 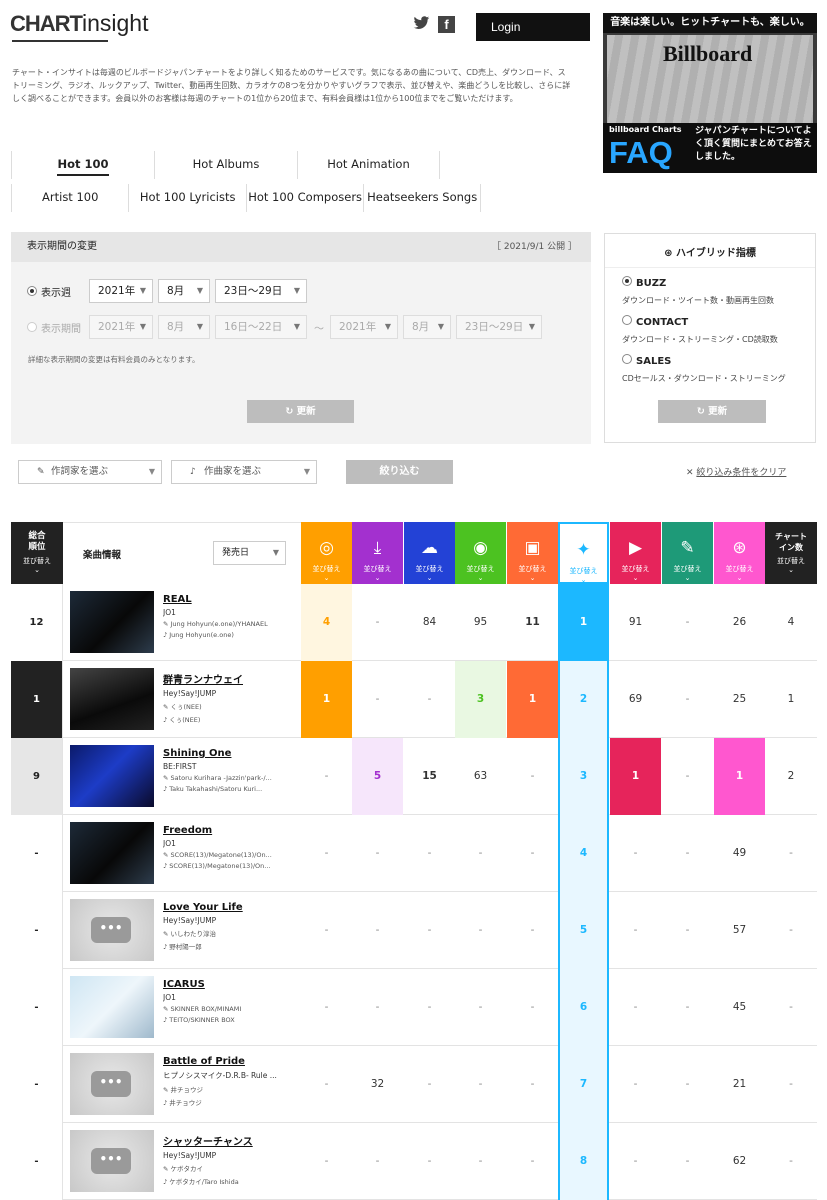 What do you see at coordinates (377, 553) in the screenshot?
I see `download-column-header: ⤓ 並び替え ⌄` at bounding box center [377, 553].